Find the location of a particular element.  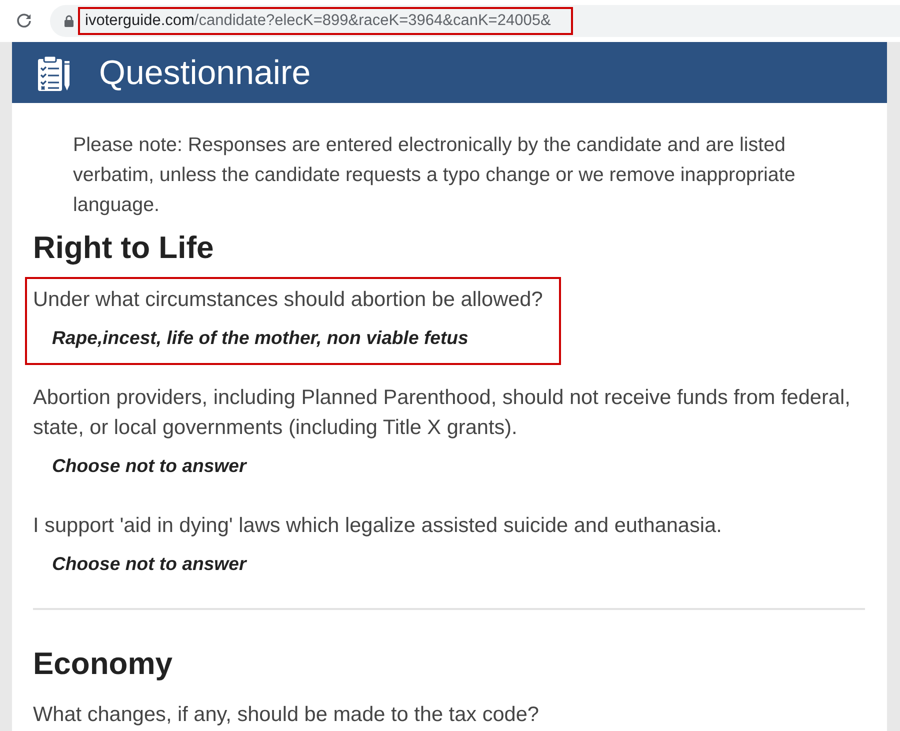

question-text: I support 'aid in dying' laws which legalize assisted suicide and euthanasia. is located at coordinates (377, 526).